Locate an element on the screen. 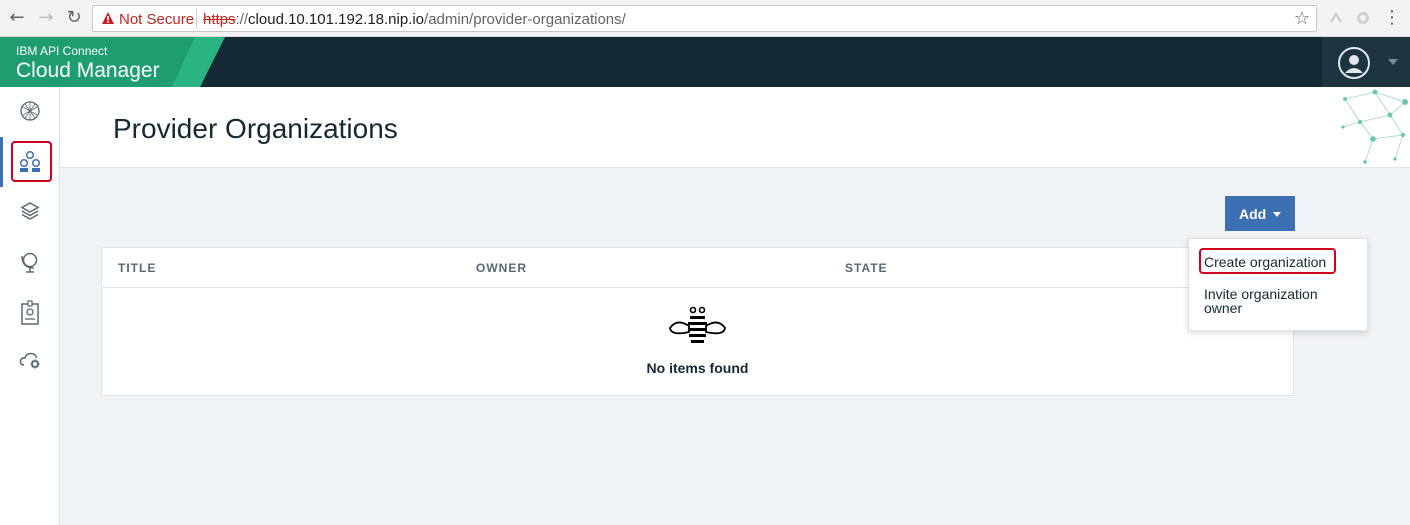 The width and height of the screenshot is (1410, 525). column-header-state: STATE is located at coordinates (866, 268).